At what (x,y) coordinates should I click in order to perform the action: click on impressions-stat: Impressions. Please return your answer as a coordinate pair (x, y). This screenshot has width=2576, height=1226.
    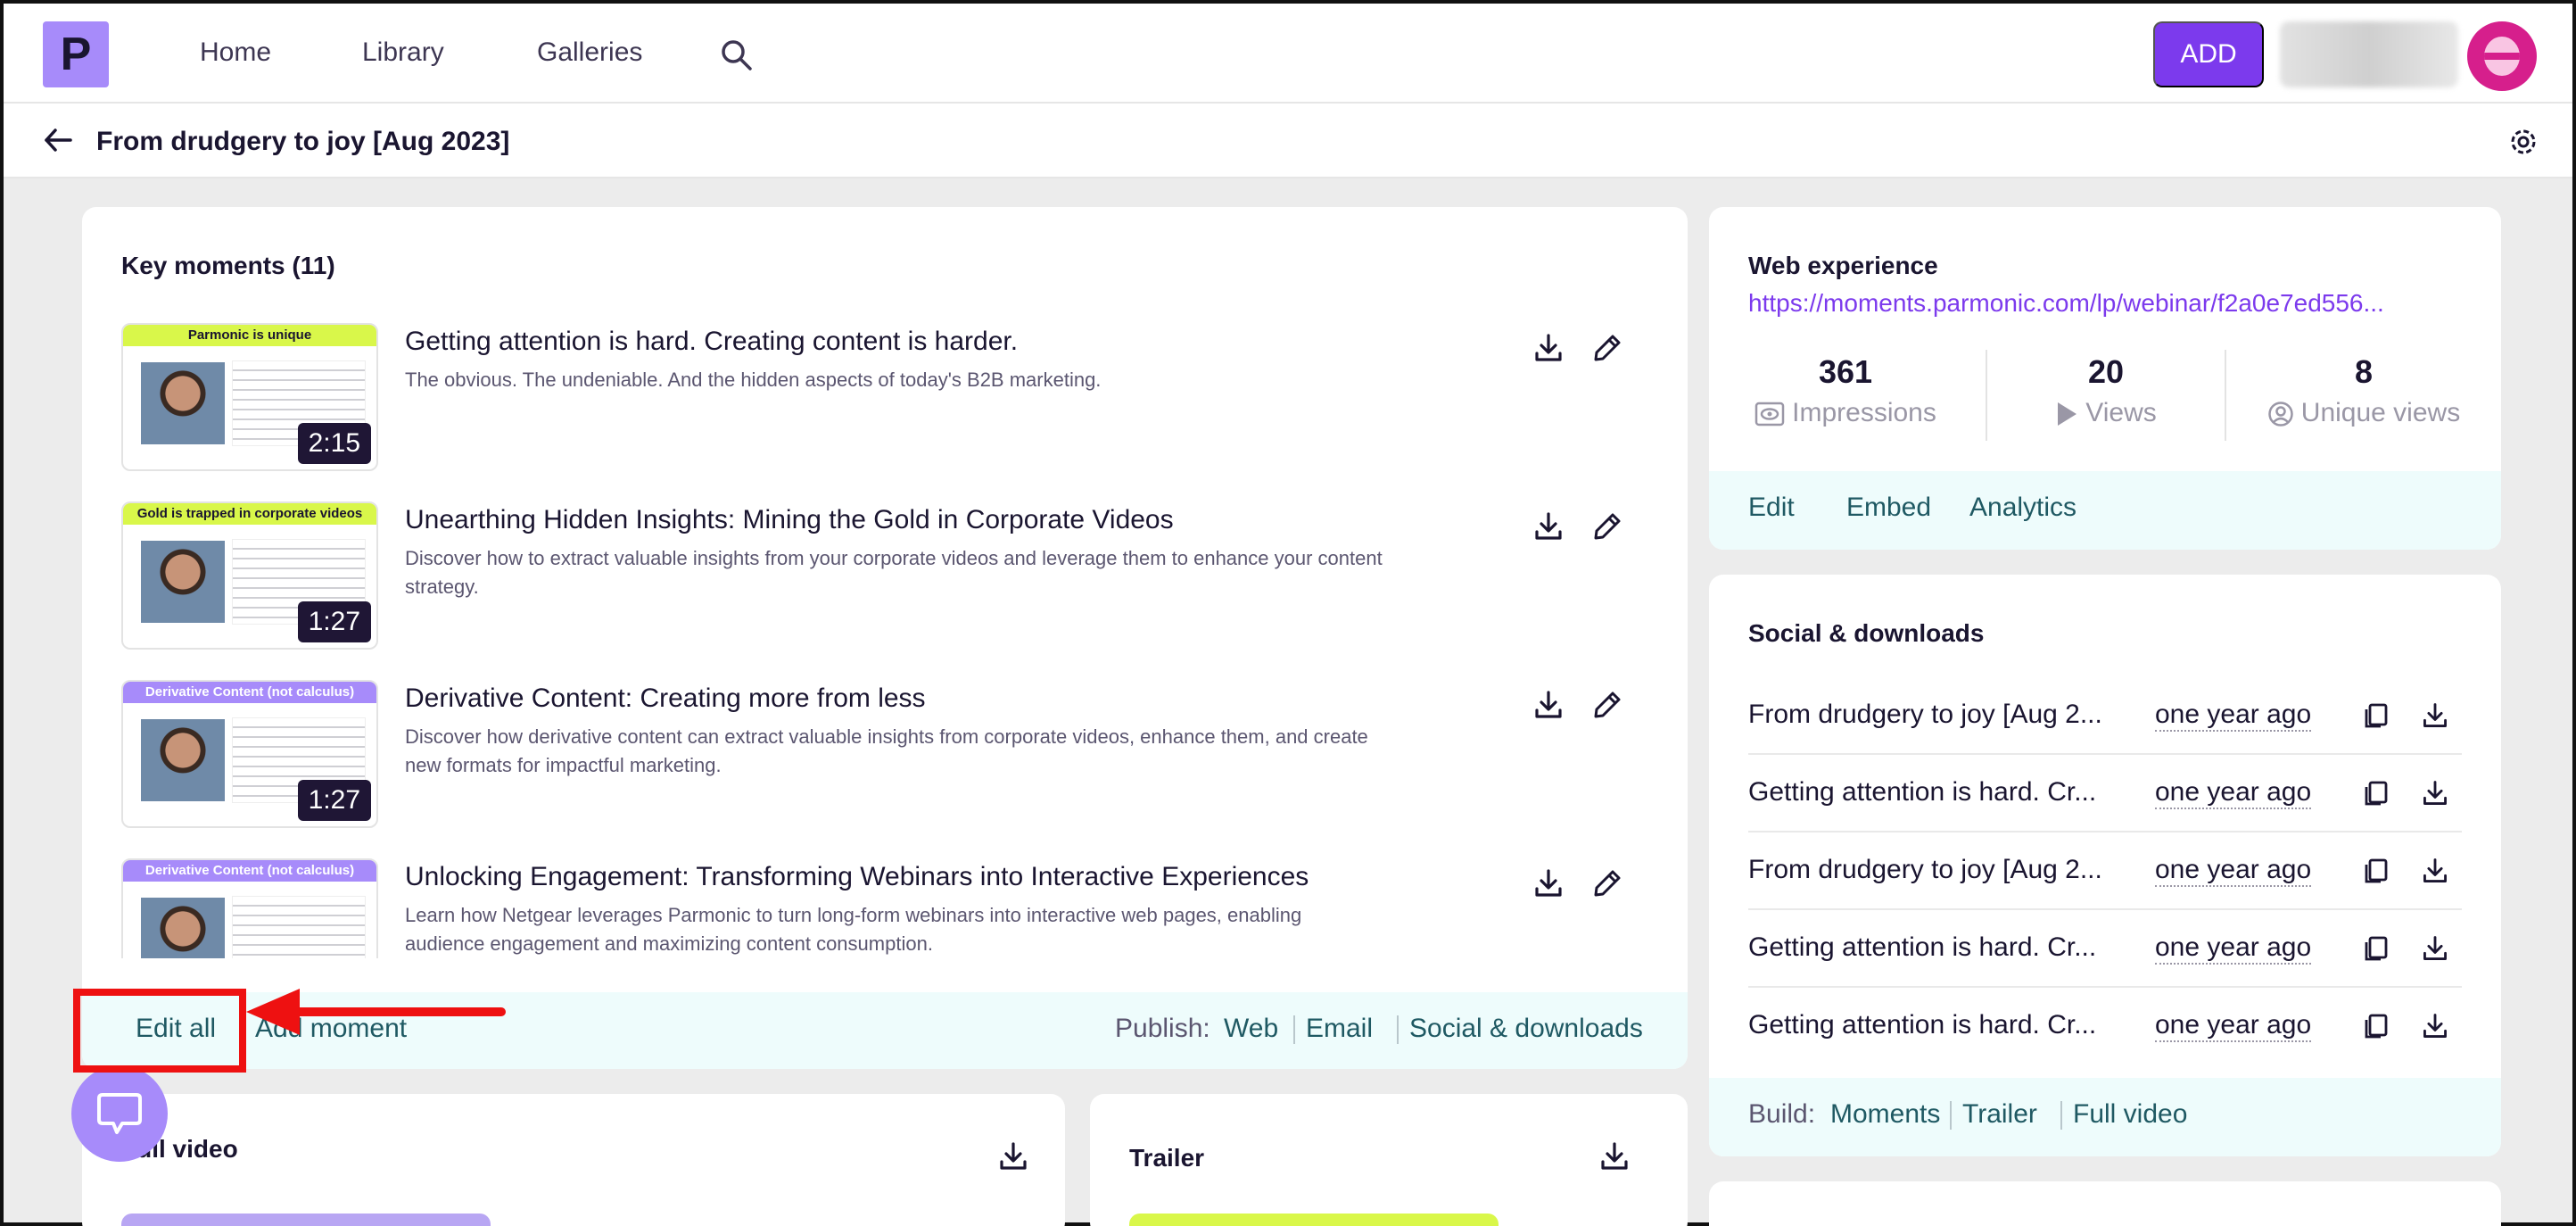
    Looking at the image, I should click on (1845, 413).